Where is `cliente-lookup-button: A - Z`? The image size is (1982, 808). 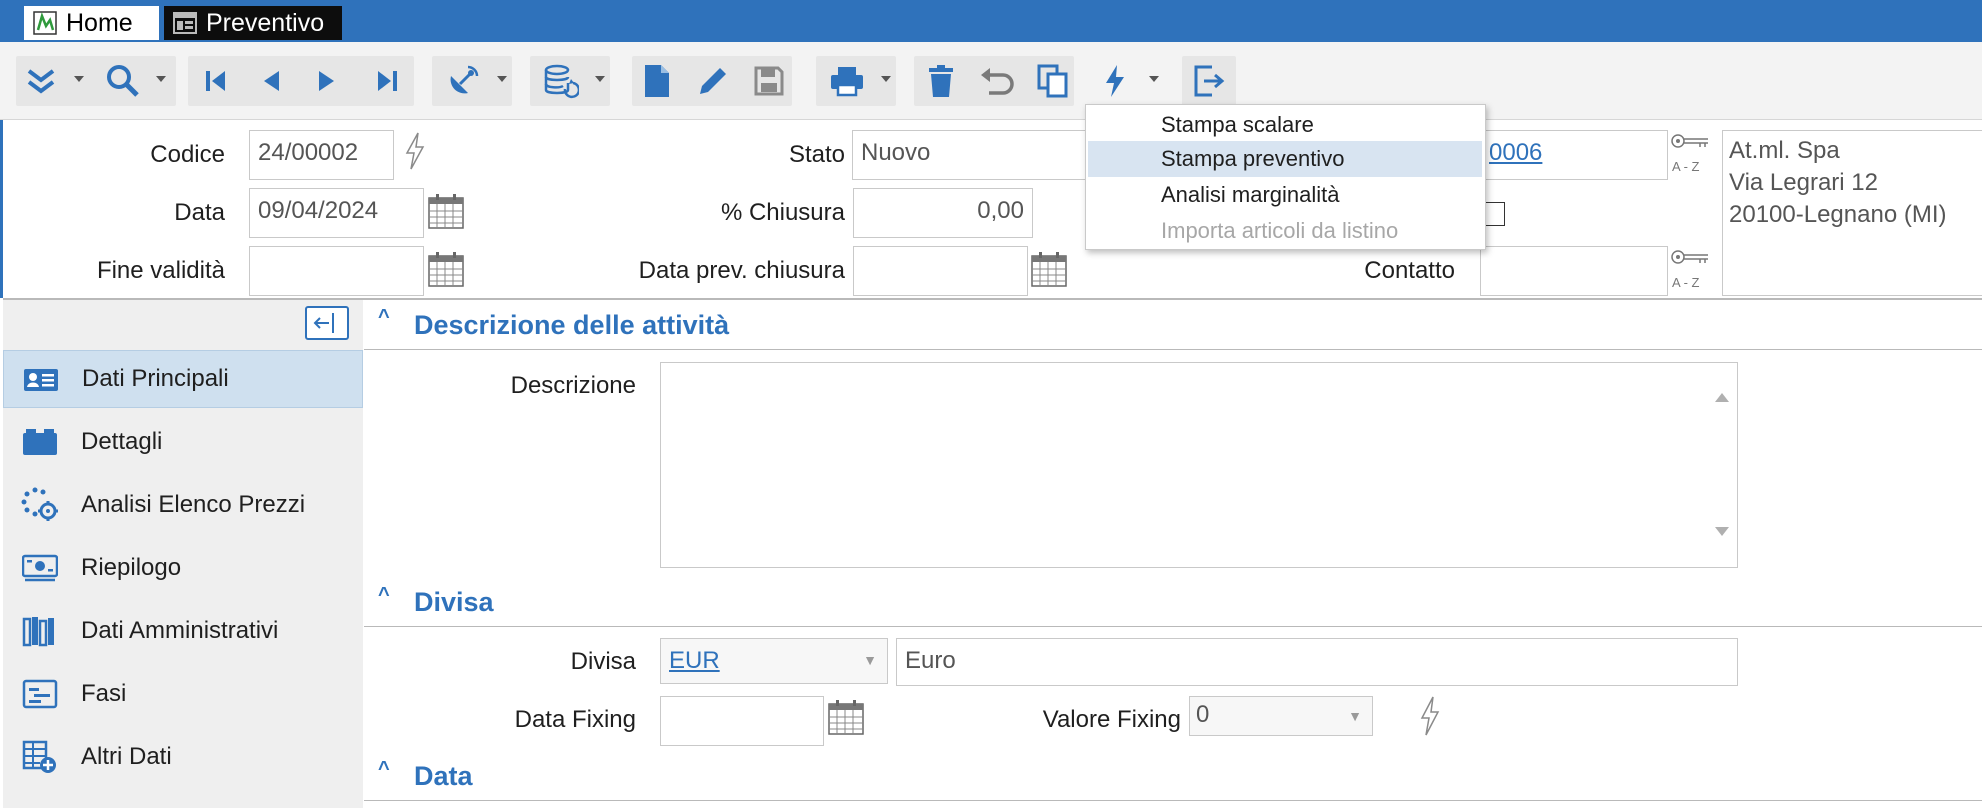 cliente-lookup-button: A - Z is located at coordinates (1691, 153).